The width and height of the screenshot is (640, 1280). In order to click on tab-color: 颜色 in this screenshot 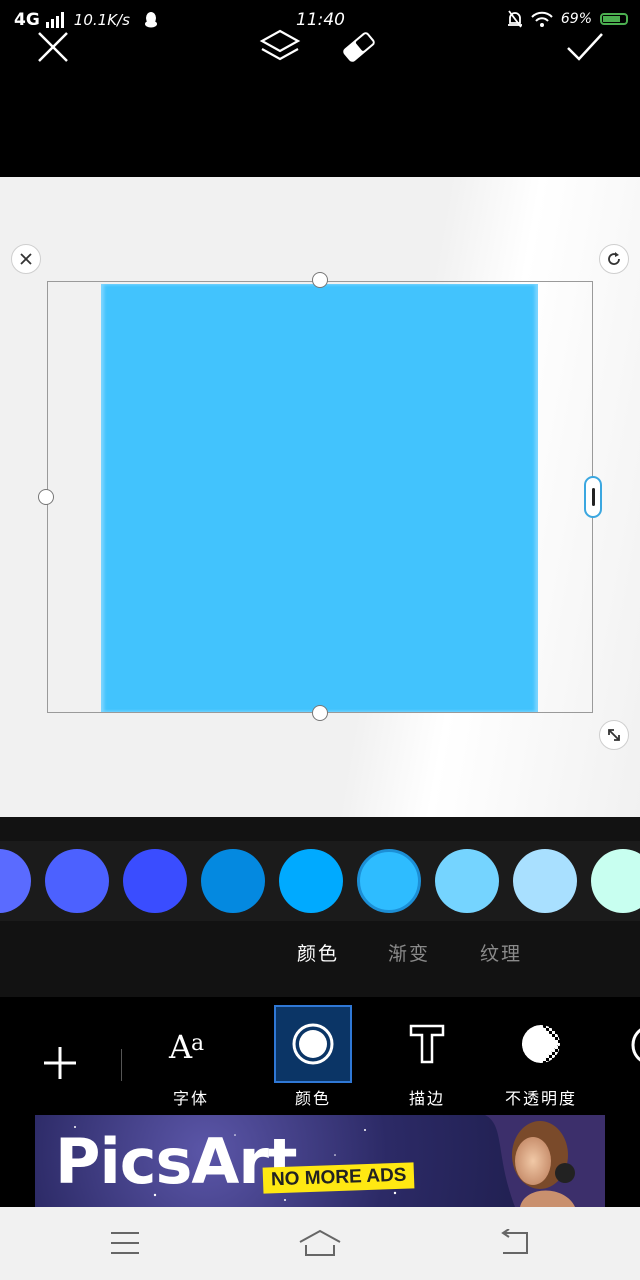, I will do `click(318, 952)`.